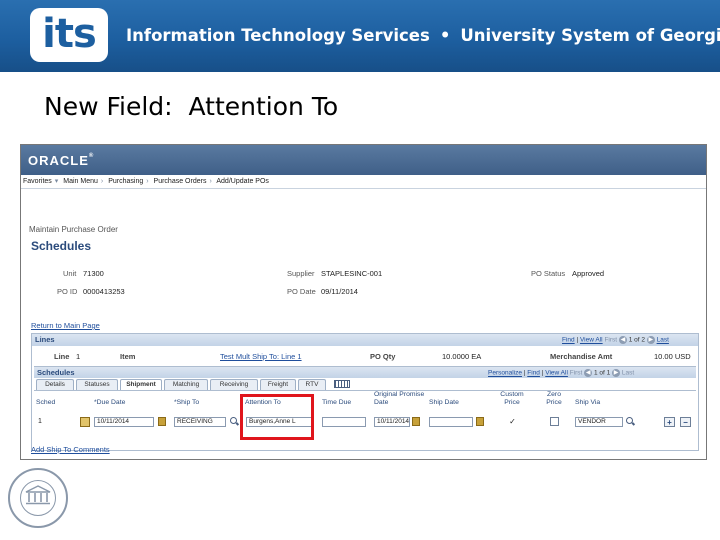 This screenshot has width=720, height=540. Describe the element at coordinates (399, 398) in the screenshot. I see `col-original-promise-date: Original Promise Date` at that location.